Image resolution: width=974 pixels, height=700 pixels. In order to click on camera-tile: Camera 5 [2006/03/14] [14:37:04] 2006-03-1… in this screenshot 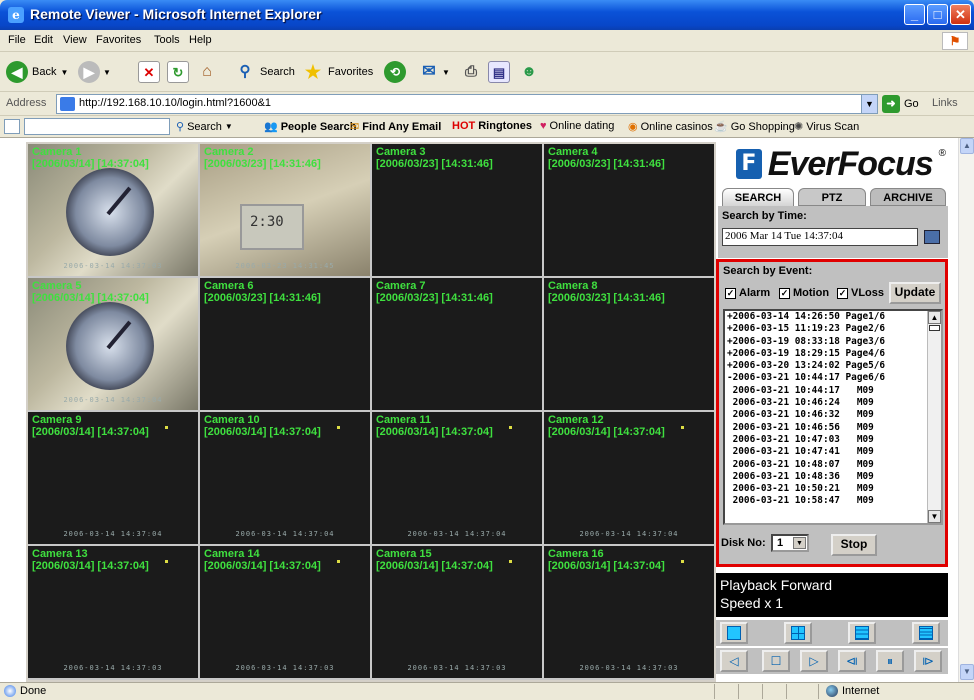, I will do `click(113, 344)`.